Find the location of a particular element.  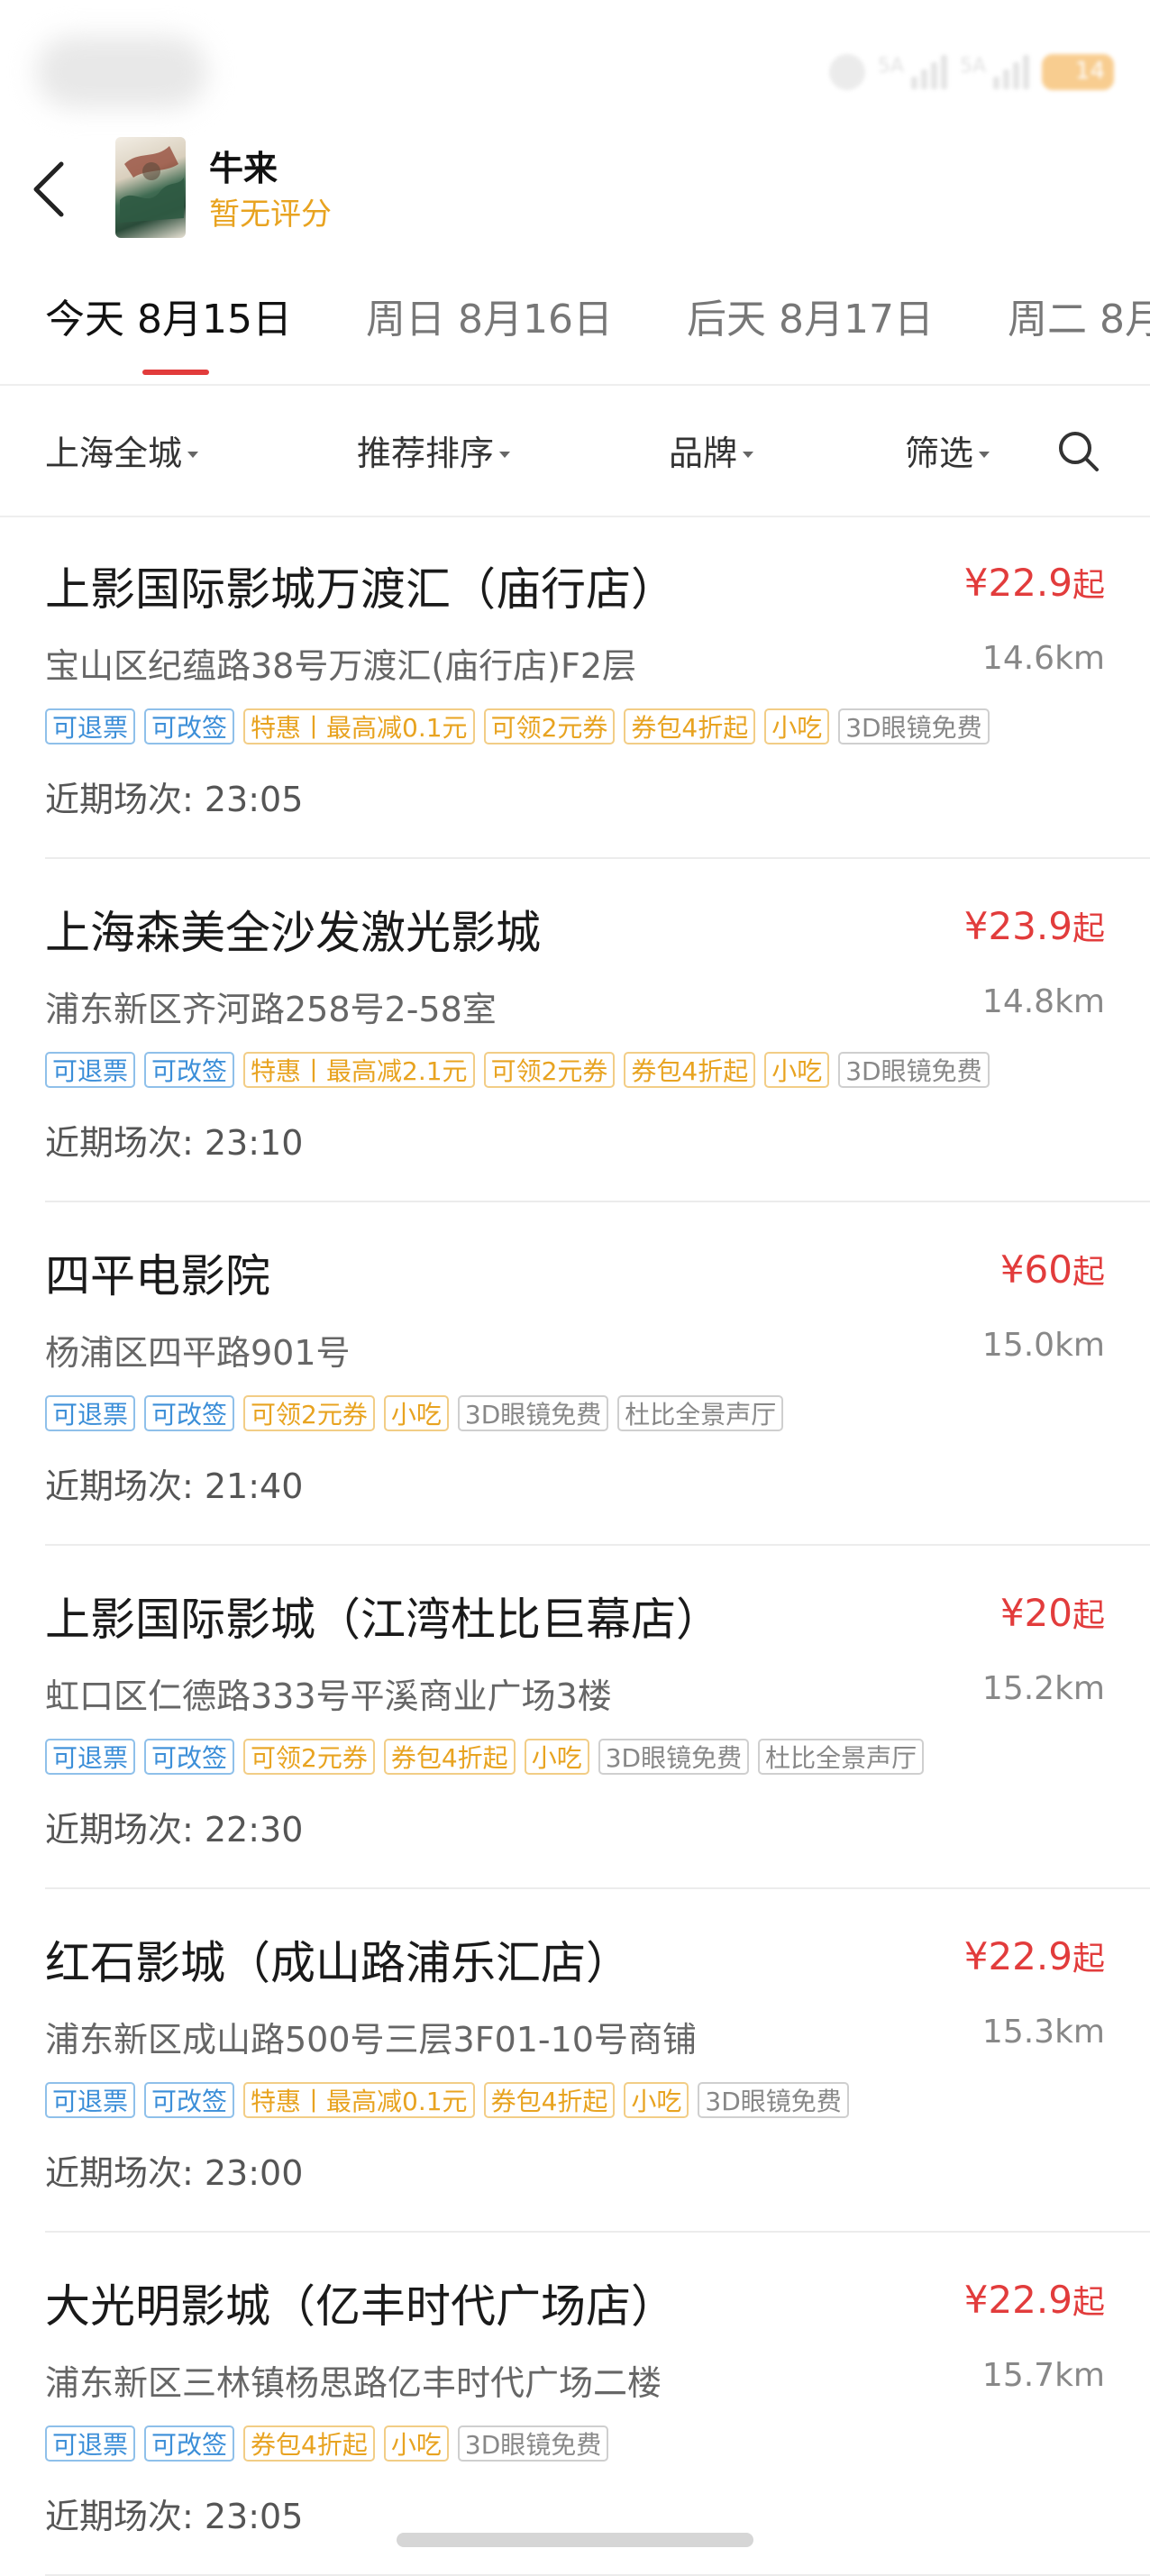

date-tab-day-after: 后天 8月17日 is located at coordinates (810, 315).